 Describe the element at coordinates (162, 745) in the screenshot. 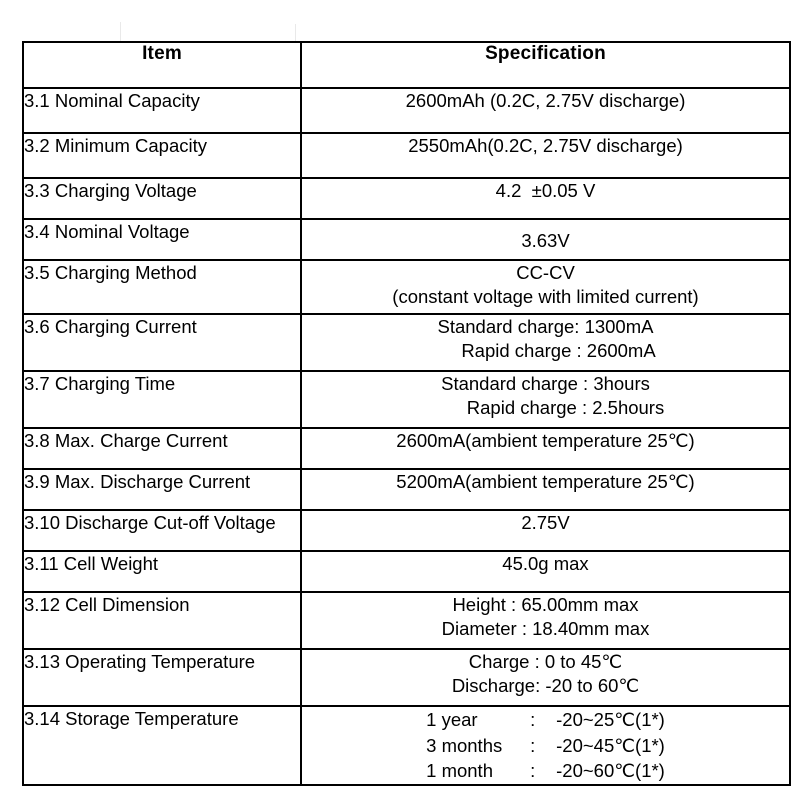

I see `row-item-cell: 3.14 Storage Temperature` at that location.